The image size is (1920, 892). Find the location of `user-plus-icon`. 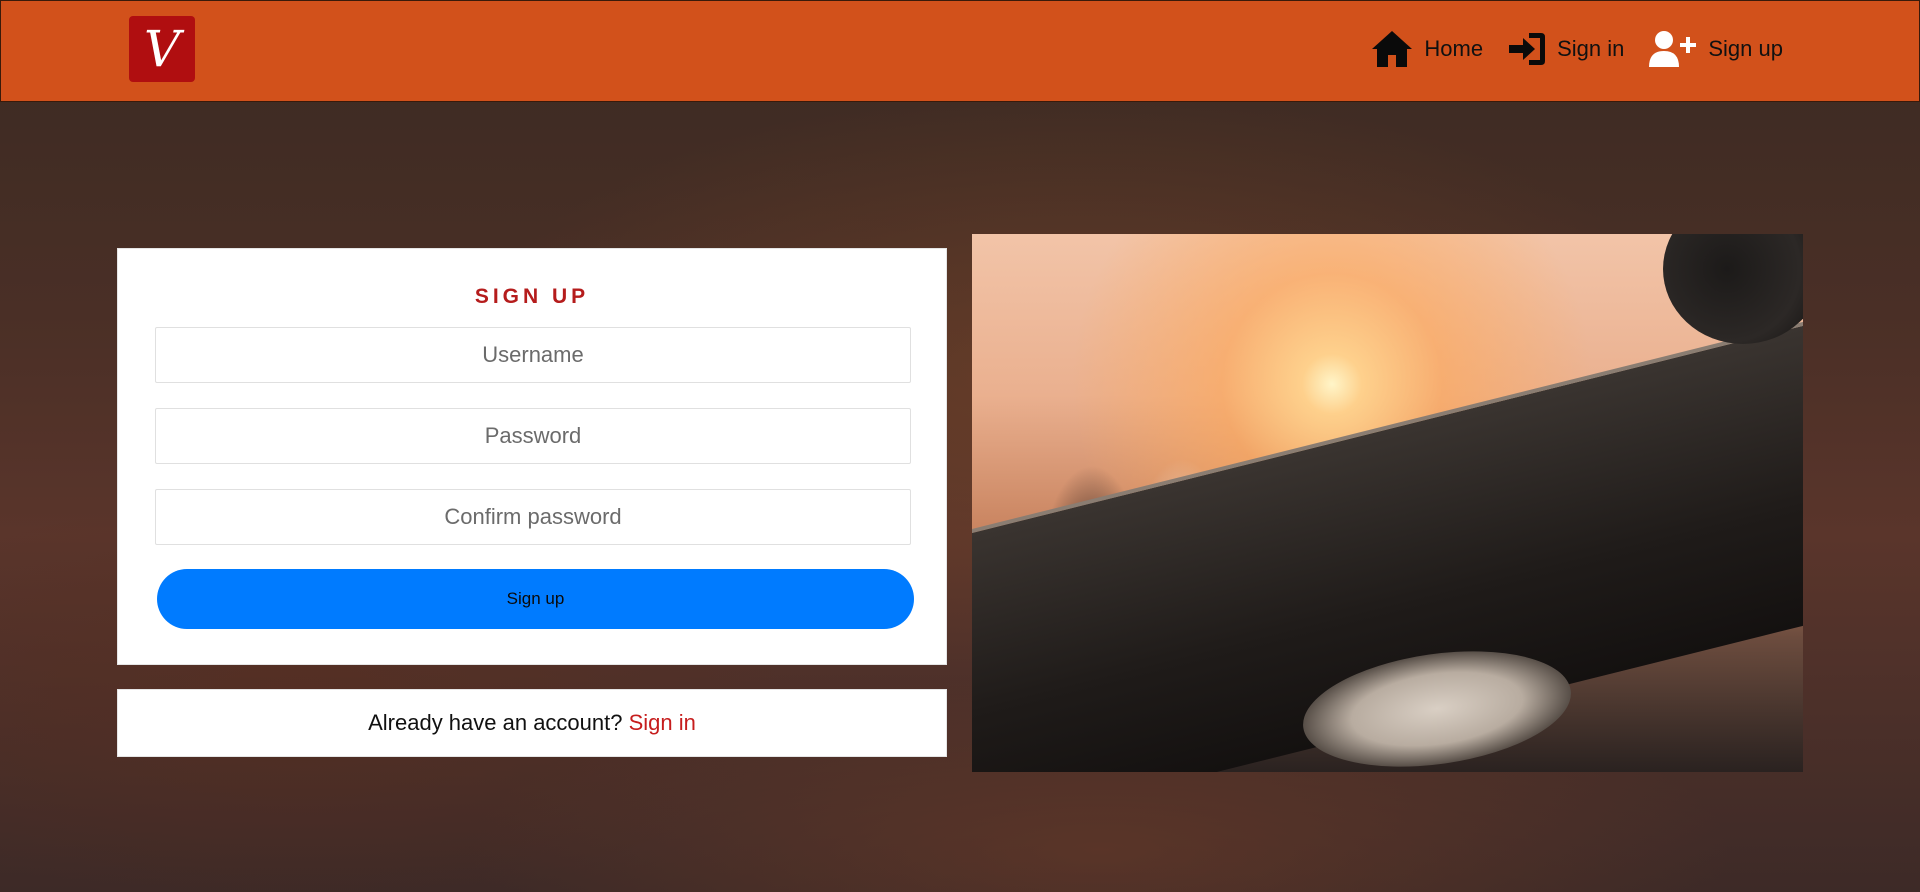

user-plus-icon is located at coordinates (1673, 49).